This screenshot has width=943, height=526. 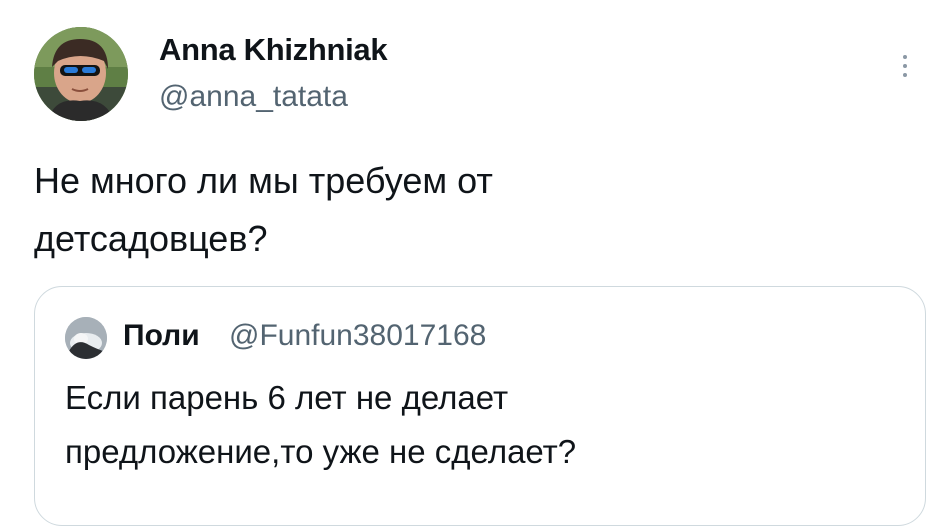 What do you see at coordinates (357, 336) in the screenshot?
I see `quoted-author-handle: @Funfun38017168` at bounding box center [357, 336].